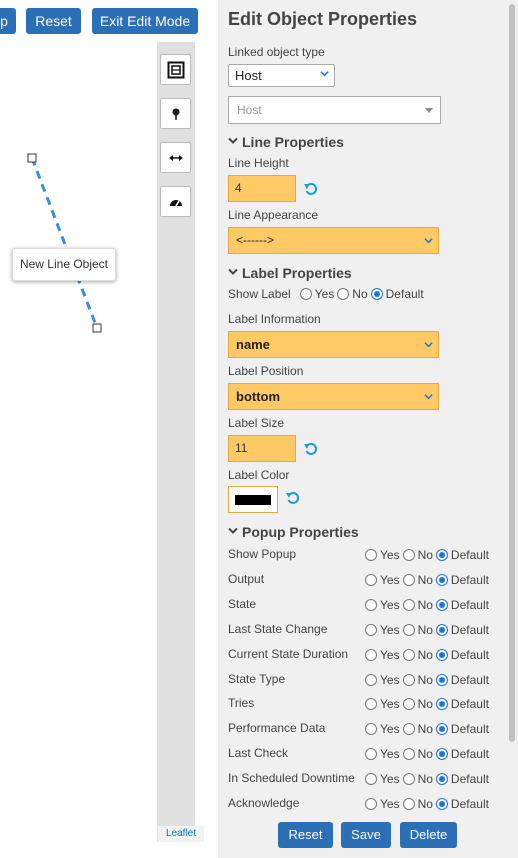  I want to click on panel-reset-button: Reset, so click(305, 835).